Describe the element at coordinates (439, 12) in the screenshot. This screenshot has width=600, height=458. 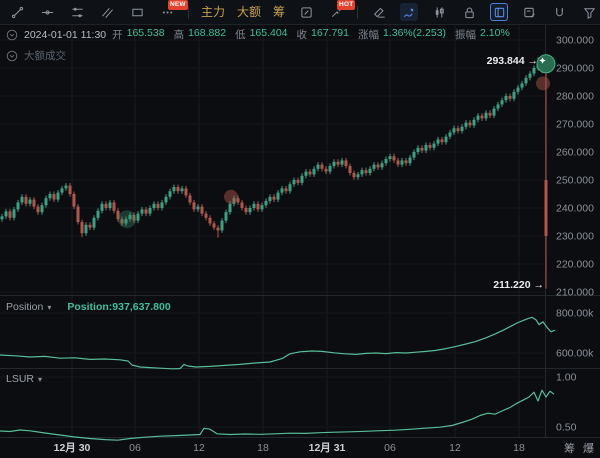
I see `candlestick-tool-icon` at that location.